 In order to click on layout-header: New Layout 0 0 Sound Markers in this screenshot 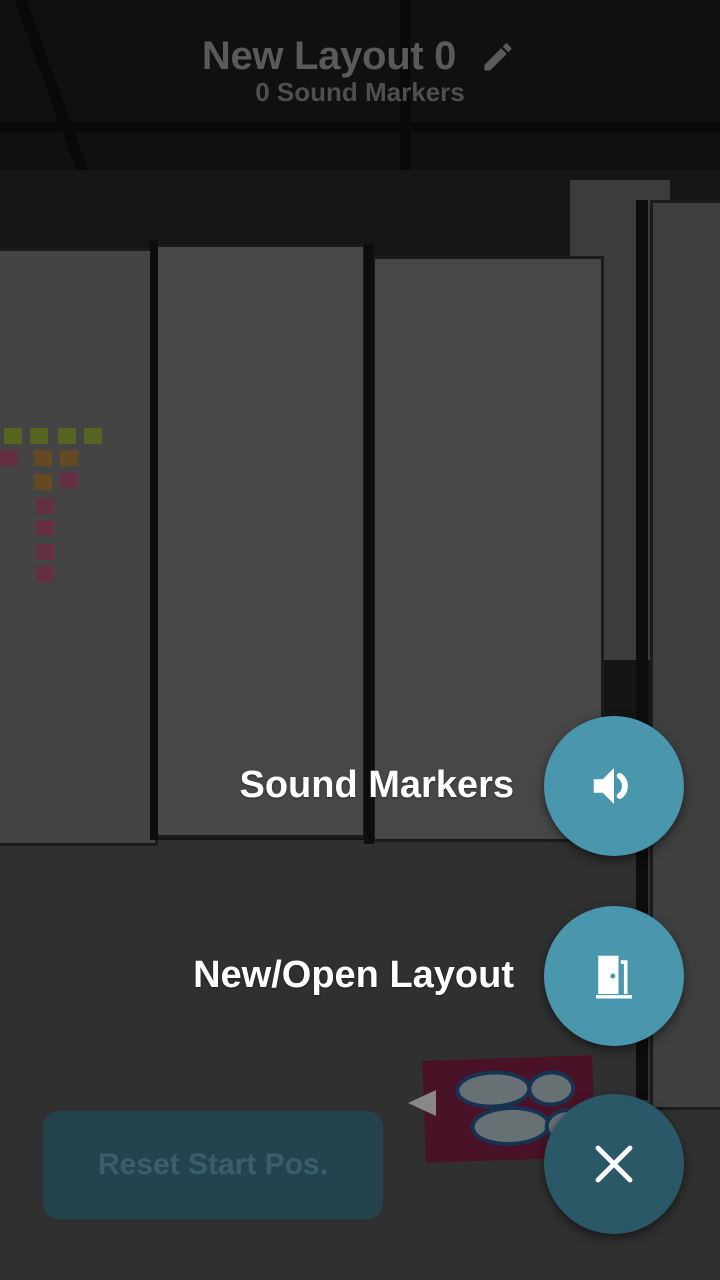, I will do `click(360, 71)`.